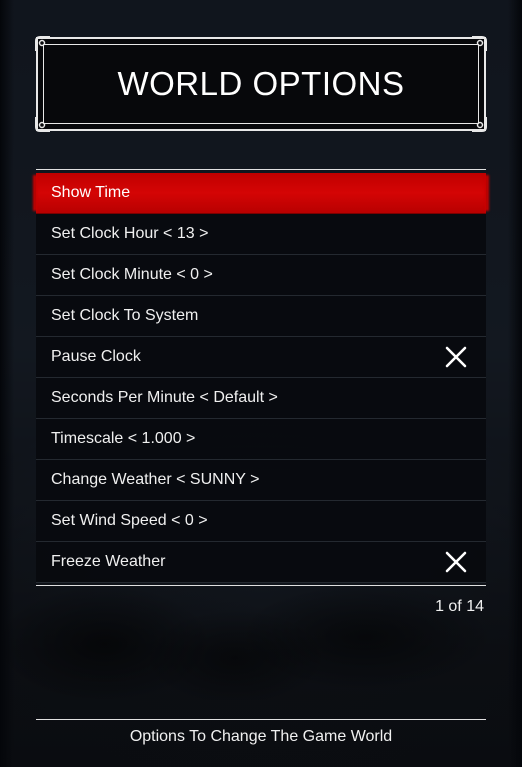  I want to click on bottom-divider, so click(261, 585).